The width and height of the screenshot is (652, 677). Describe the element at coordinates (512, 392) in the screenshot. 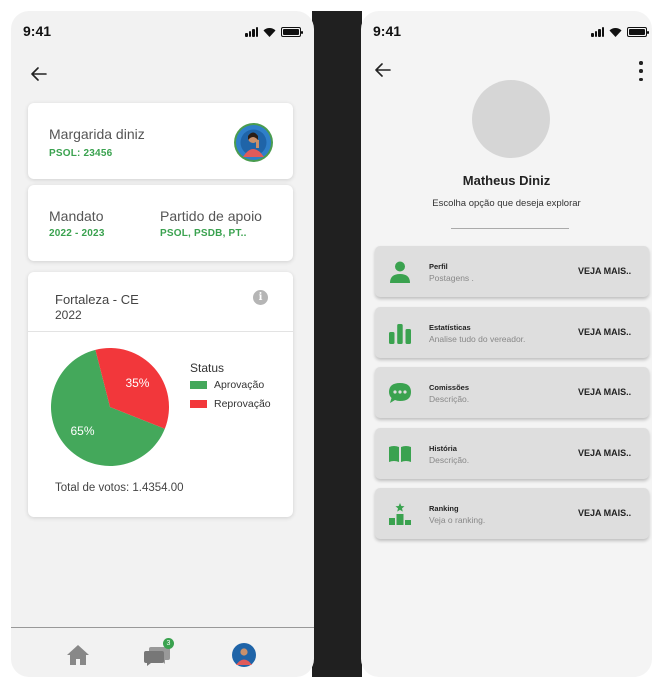

I see `menu-item-comissoes: Comissões Descrição. VEJA MAIS..` at that location.